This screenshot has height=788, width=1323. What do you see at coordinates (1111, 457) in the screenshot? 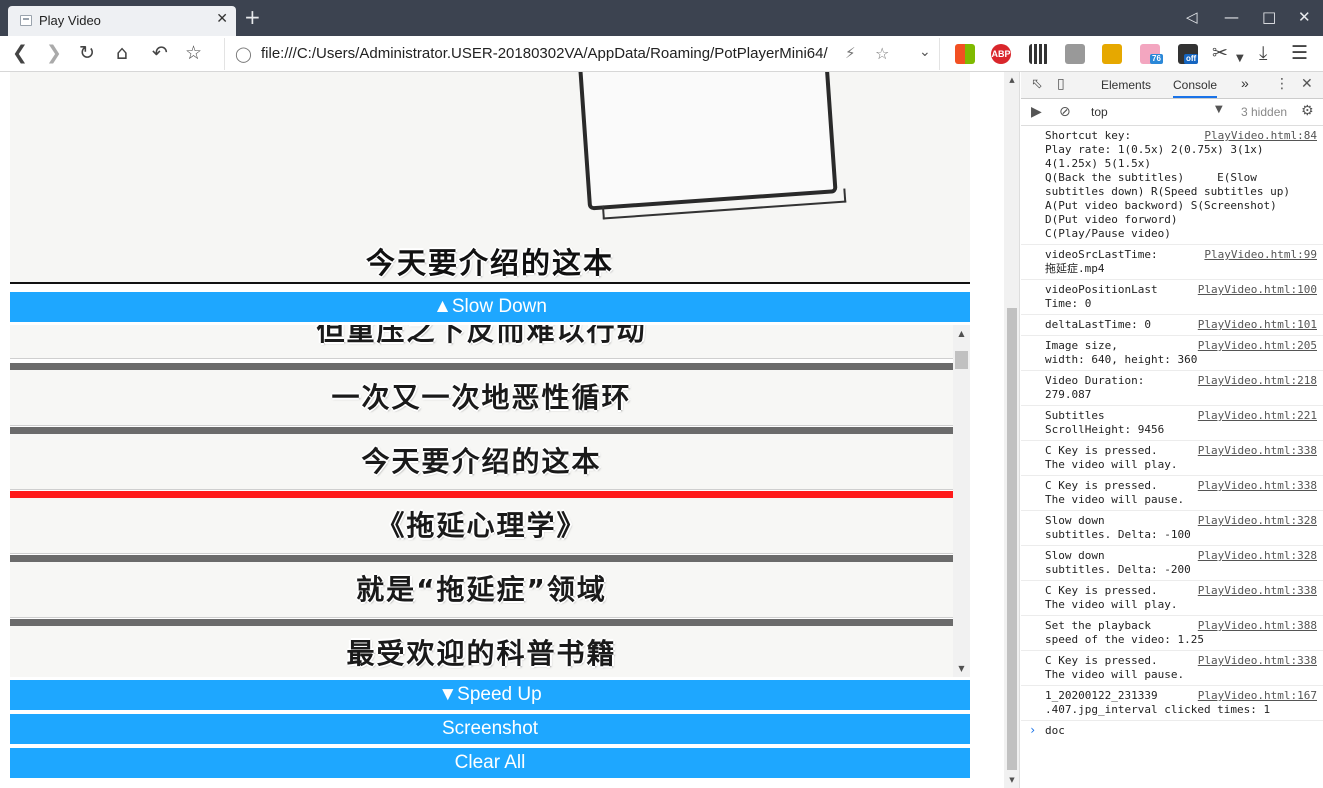
I see `message-text: C Key is pressed. The video will play.` at bounding box center [1111, 457].